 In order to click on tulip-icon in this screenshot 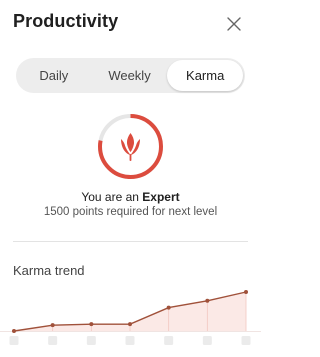, I will do `click(130, 147)`.